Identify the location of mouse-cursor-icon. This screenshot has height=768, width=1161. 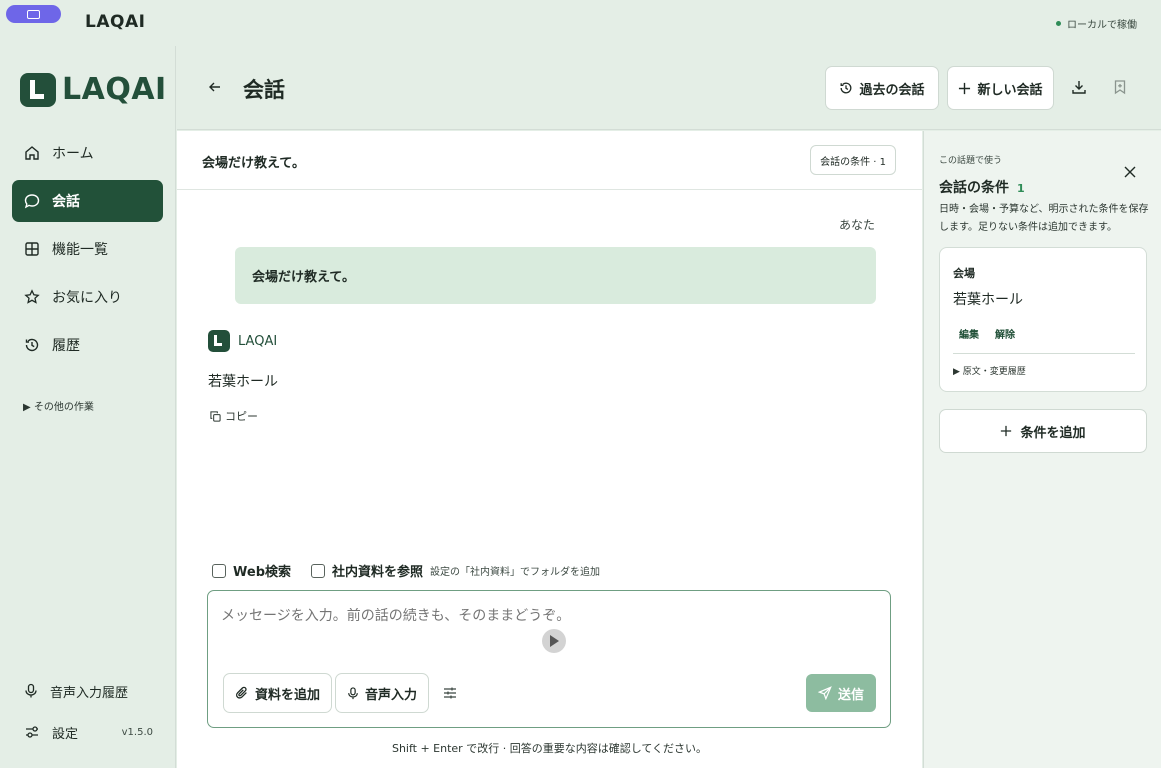
(554, 641).